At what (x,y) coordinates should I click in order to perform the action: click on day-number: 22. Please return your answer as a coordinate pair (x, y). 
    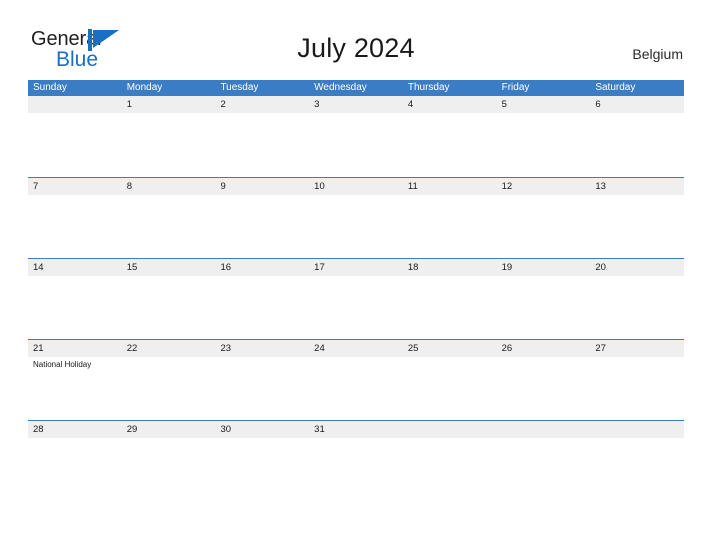
    Looking at the image, I should click on (132, 348).